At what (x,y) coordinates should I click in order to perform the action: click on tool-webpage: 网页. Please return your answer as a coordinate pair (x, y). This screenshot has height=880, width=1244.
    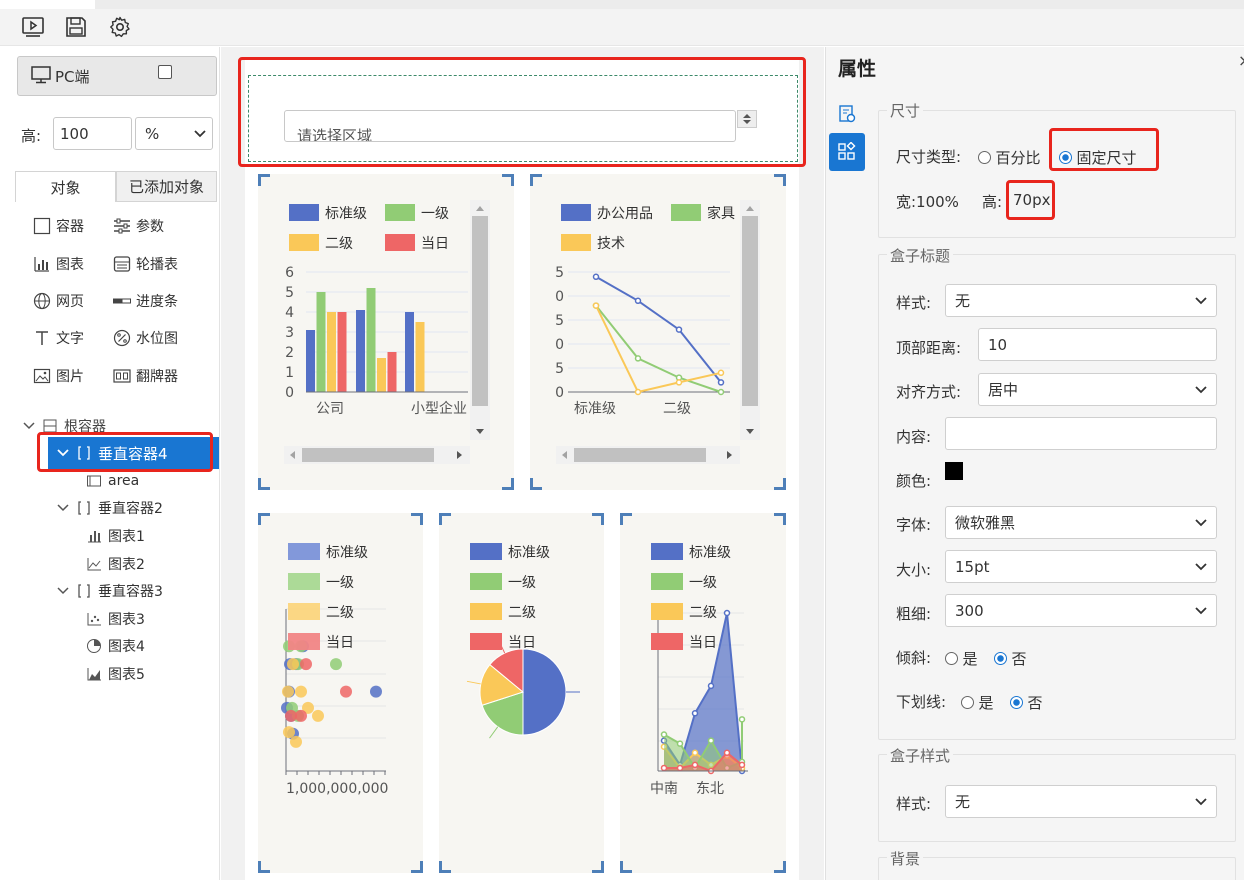
    Looking at the image, I should click on (58, 301).